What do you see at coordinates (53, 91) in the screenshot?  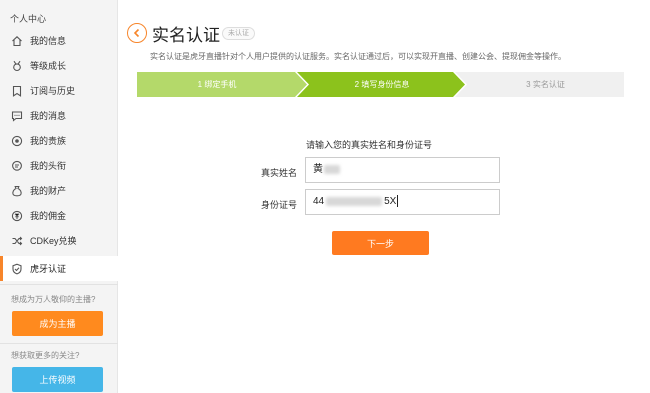 I see `sidebar-item-label: 订阅与历史` at bounding box center [53, 91].